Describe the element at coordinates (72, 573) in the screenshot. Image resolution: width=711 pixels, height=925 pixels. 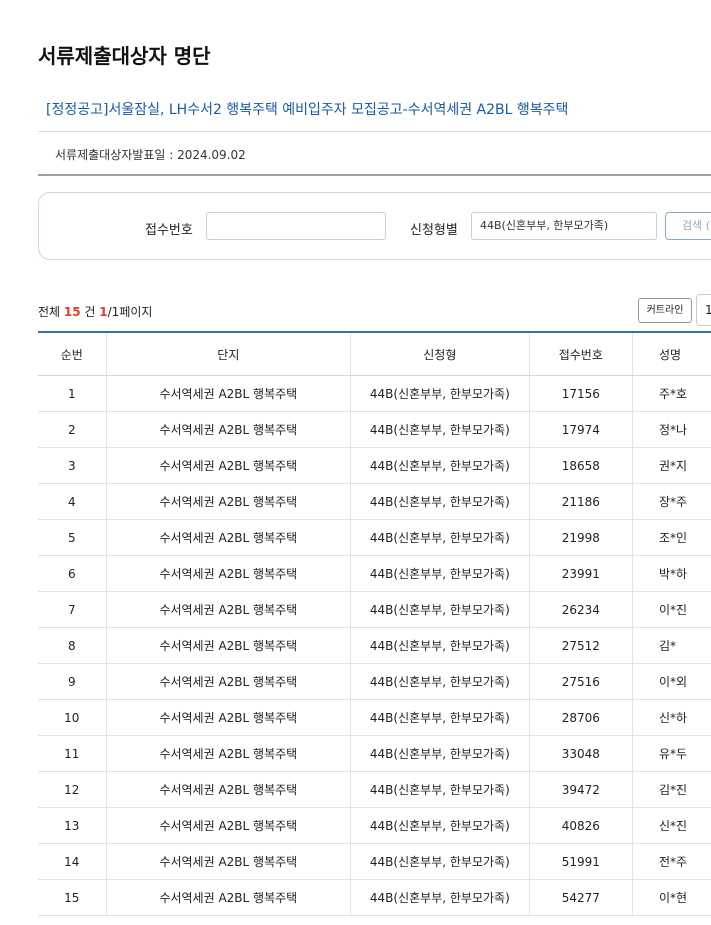
I see `cell-index: 6` at that location.